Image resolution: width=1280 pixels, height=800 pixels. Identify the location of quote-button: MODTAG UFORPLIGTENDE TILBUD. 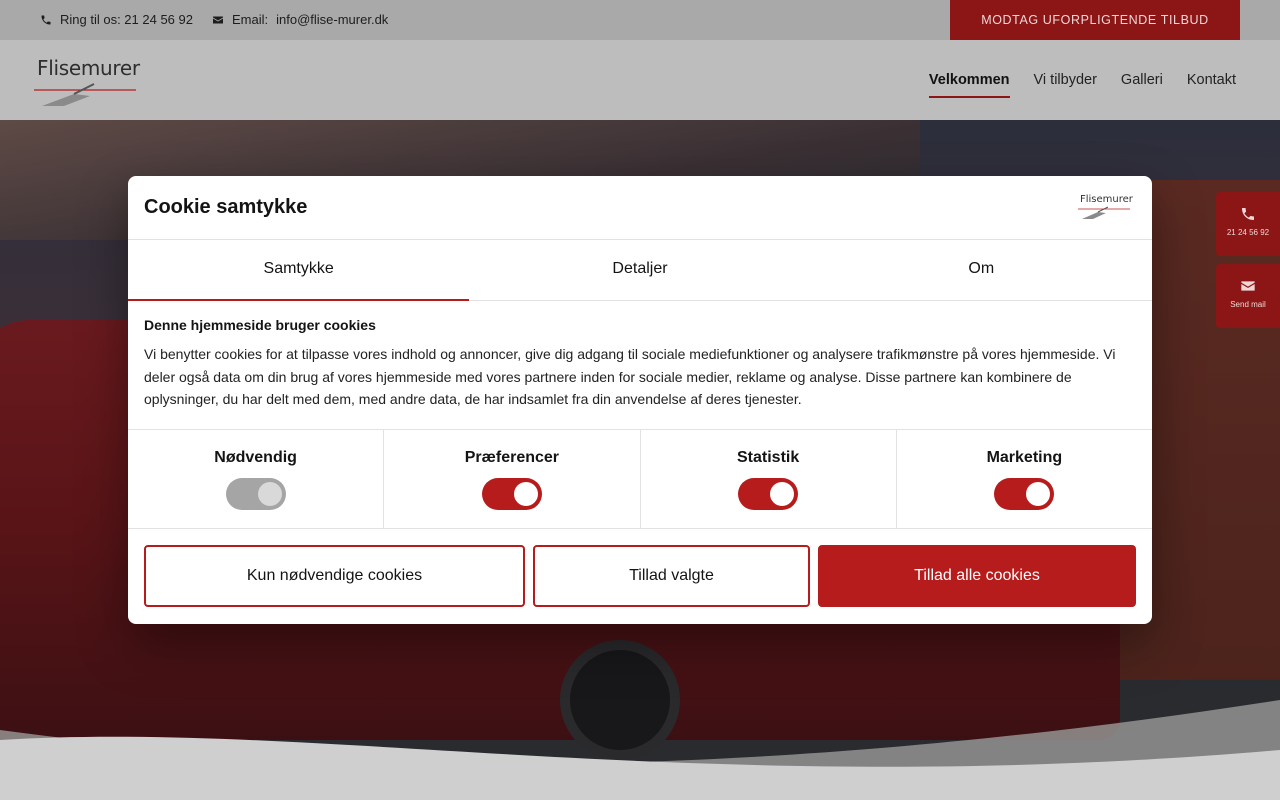
(1095, 20).